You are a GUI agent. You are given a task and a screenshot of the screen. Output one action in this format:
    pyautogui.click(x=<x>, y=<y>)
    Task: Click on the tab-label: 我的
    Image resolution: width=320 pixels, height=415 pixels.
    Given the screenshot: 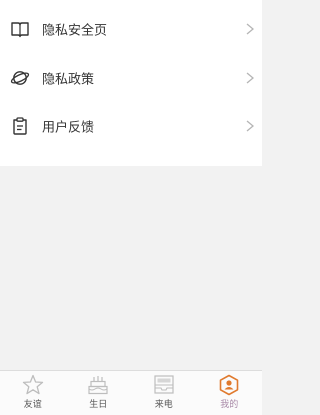 What is the action you would take?
    pyautogui.click(x=229, y=405)
    